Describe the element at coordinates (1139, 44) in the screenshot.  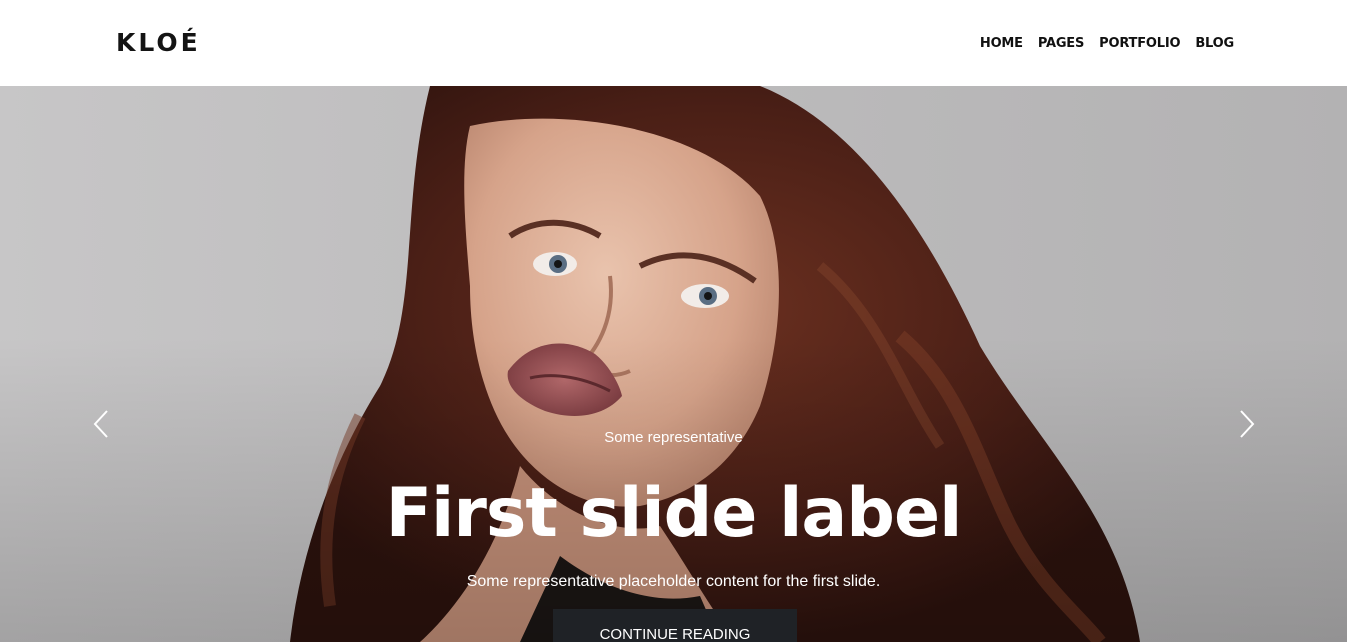
I see `nav-portfolio-link: PORTFOLIO` at that location.